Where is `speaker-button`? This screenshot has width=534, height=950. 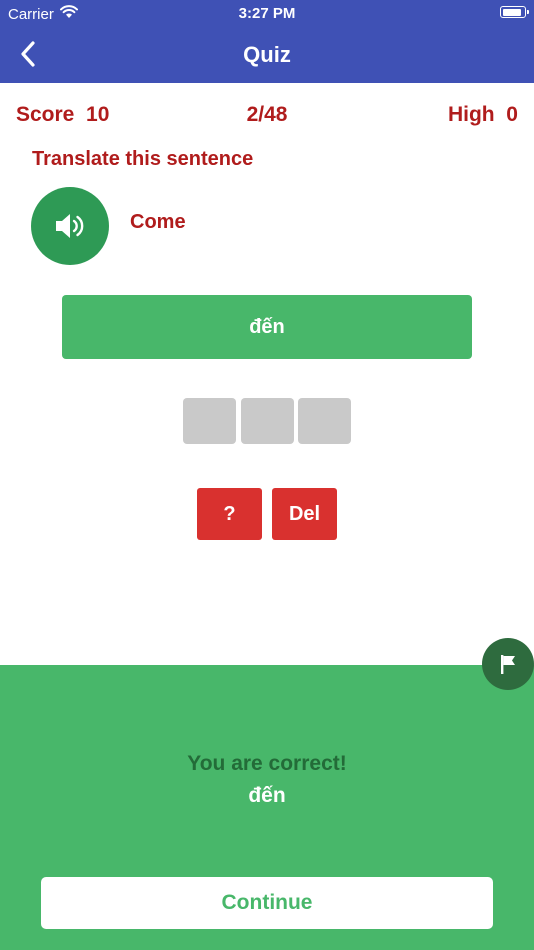 speaker-button is located at coordinates (70, 226).